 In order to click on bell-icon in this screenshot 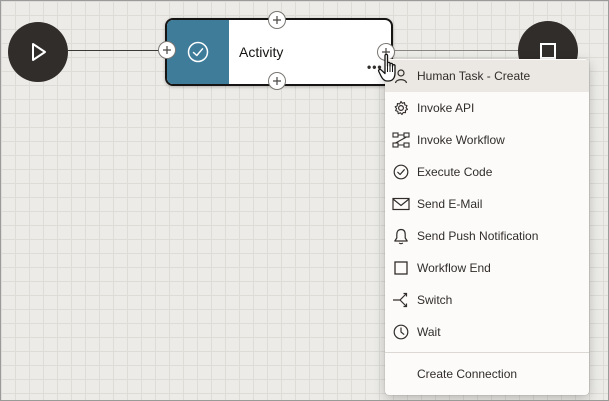, I will do `click(401, 236)`.